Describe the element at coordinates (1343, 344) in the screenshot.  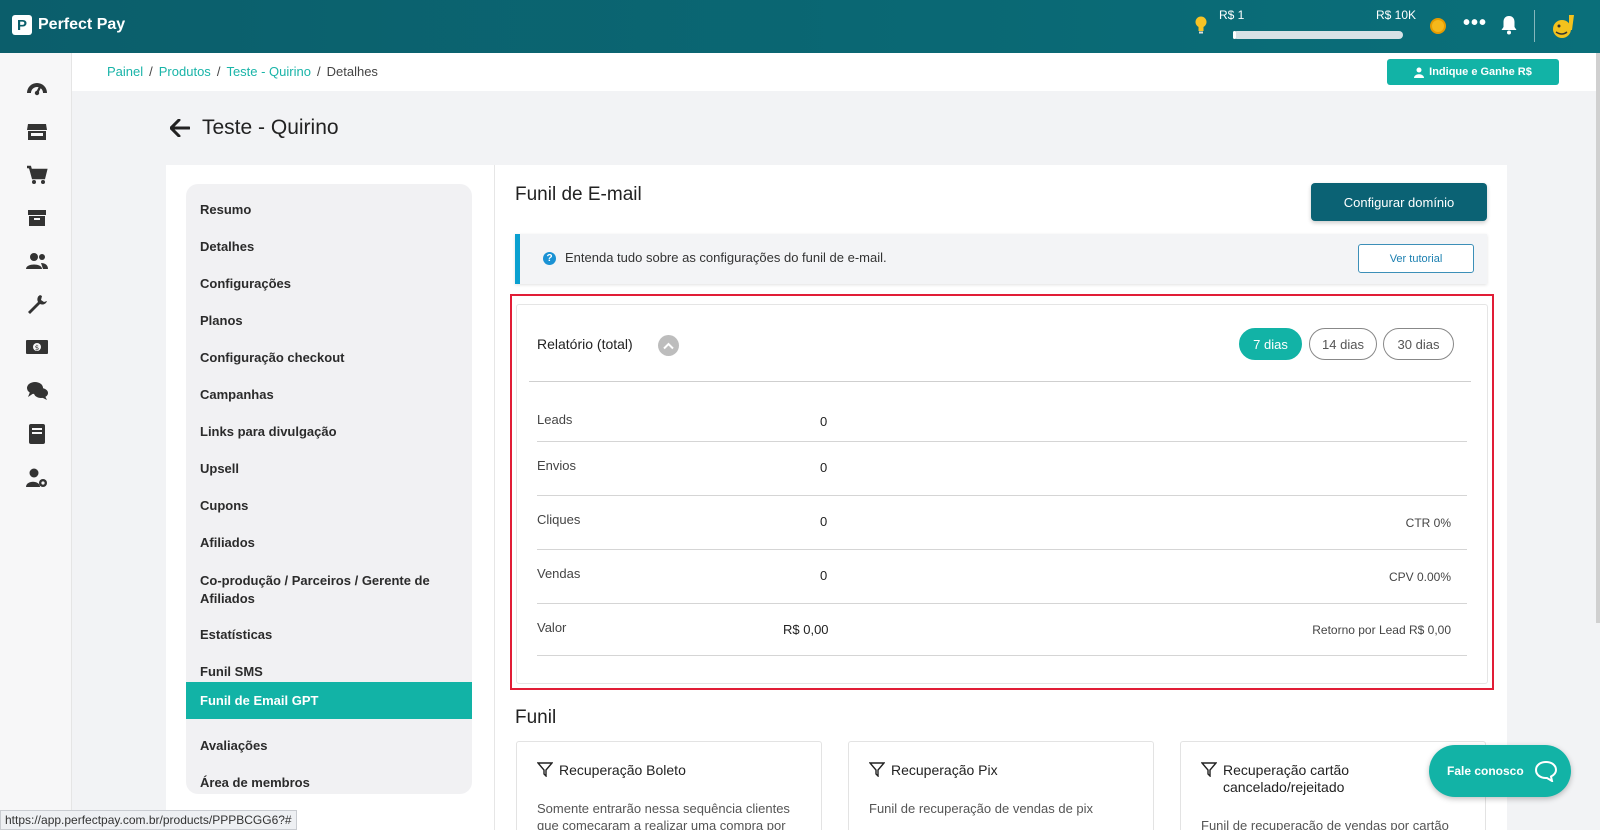
I see `period-14-days-button: 14 dias` at that location.